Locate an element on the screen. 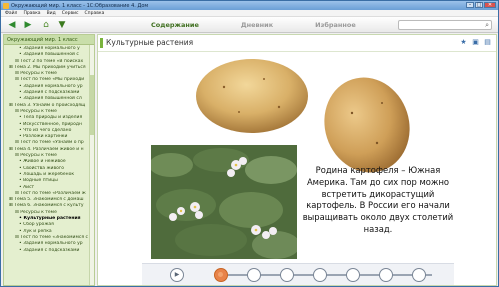  tab-diary: Дневник is located at coordinates (257, 25).